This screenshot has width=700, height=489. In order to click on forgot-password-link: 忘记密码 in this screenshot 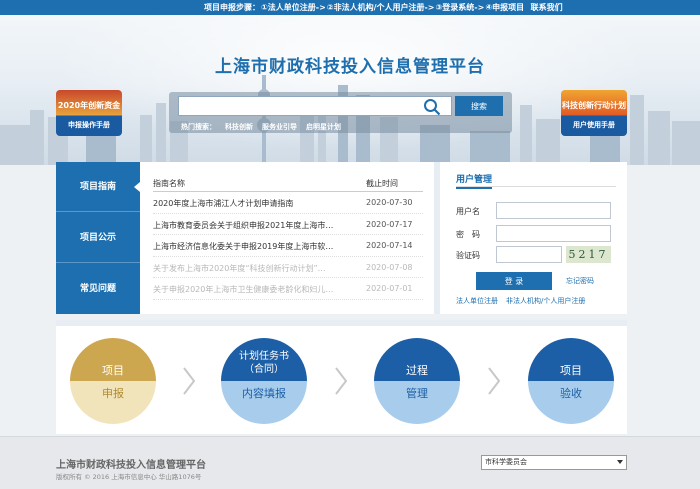, I will do `click(580, 281)`.